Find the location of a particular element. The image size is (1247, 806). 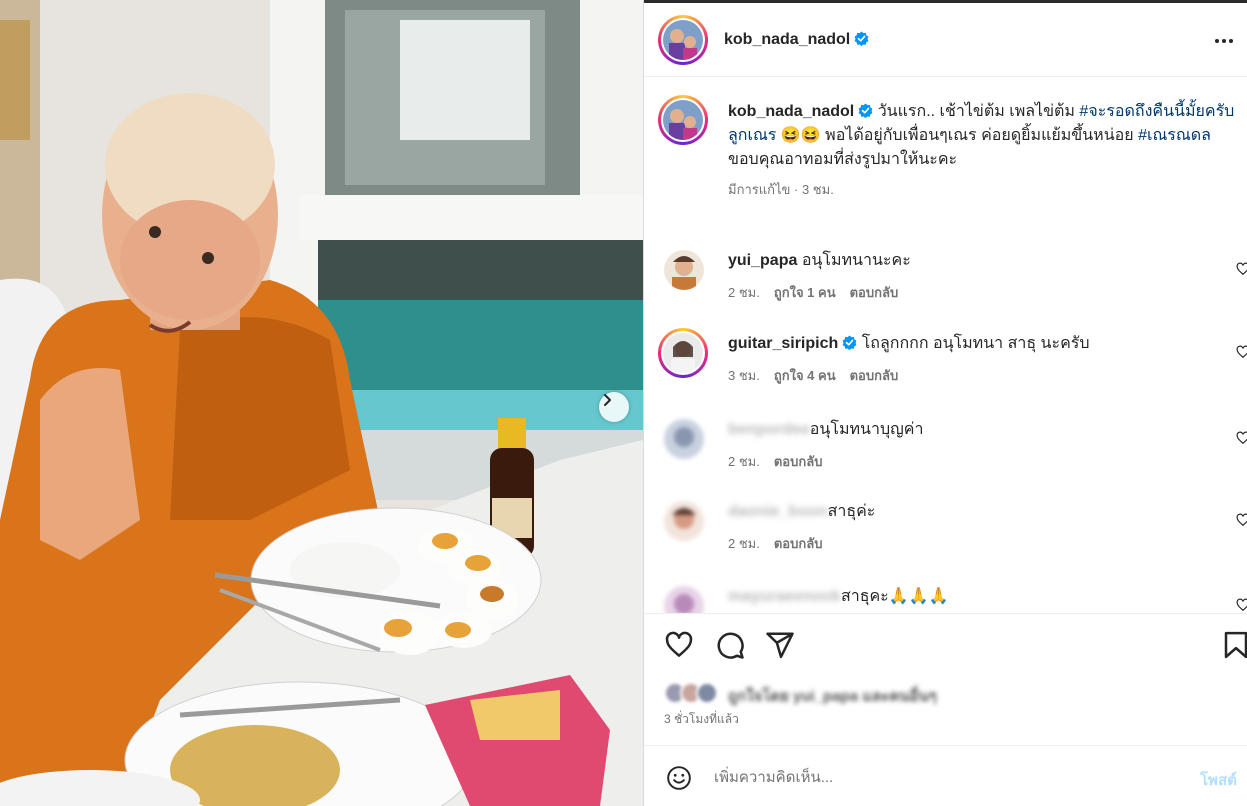

comment-body: อนุโมทนาบุญค่า is located at coordinates (866, 429).